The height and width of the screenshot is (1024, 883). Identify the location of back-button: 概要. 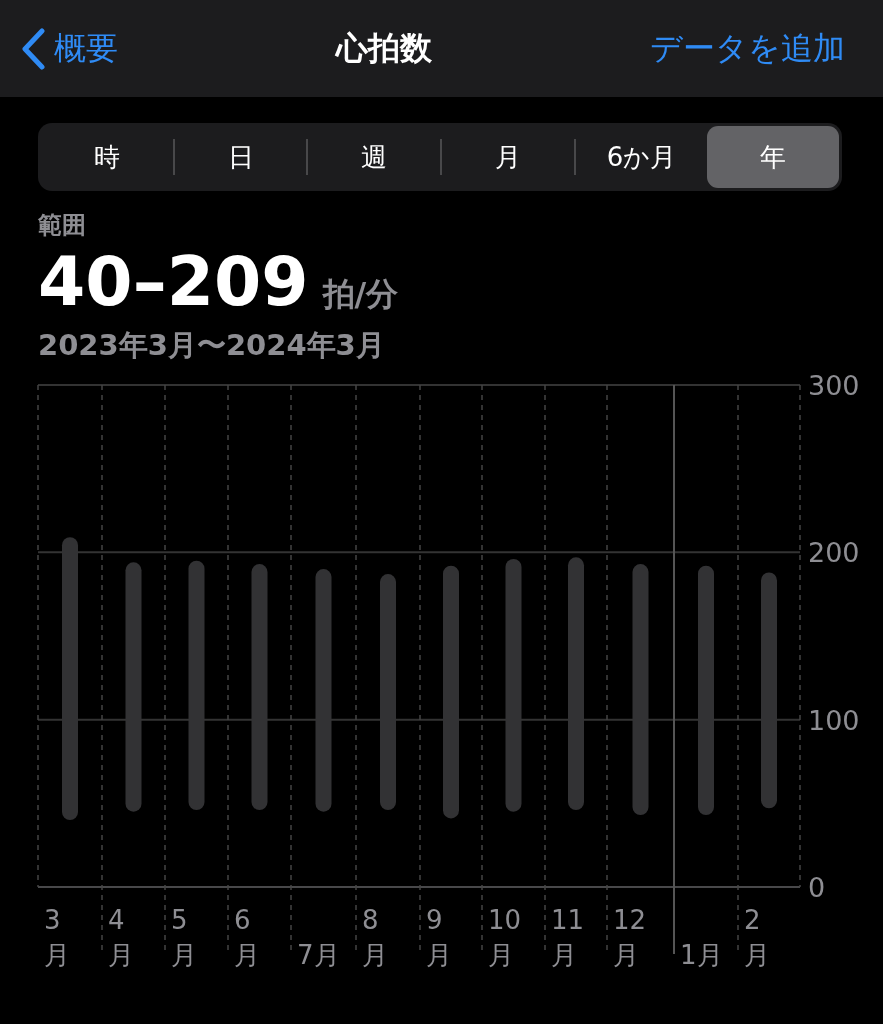
(69, 48).